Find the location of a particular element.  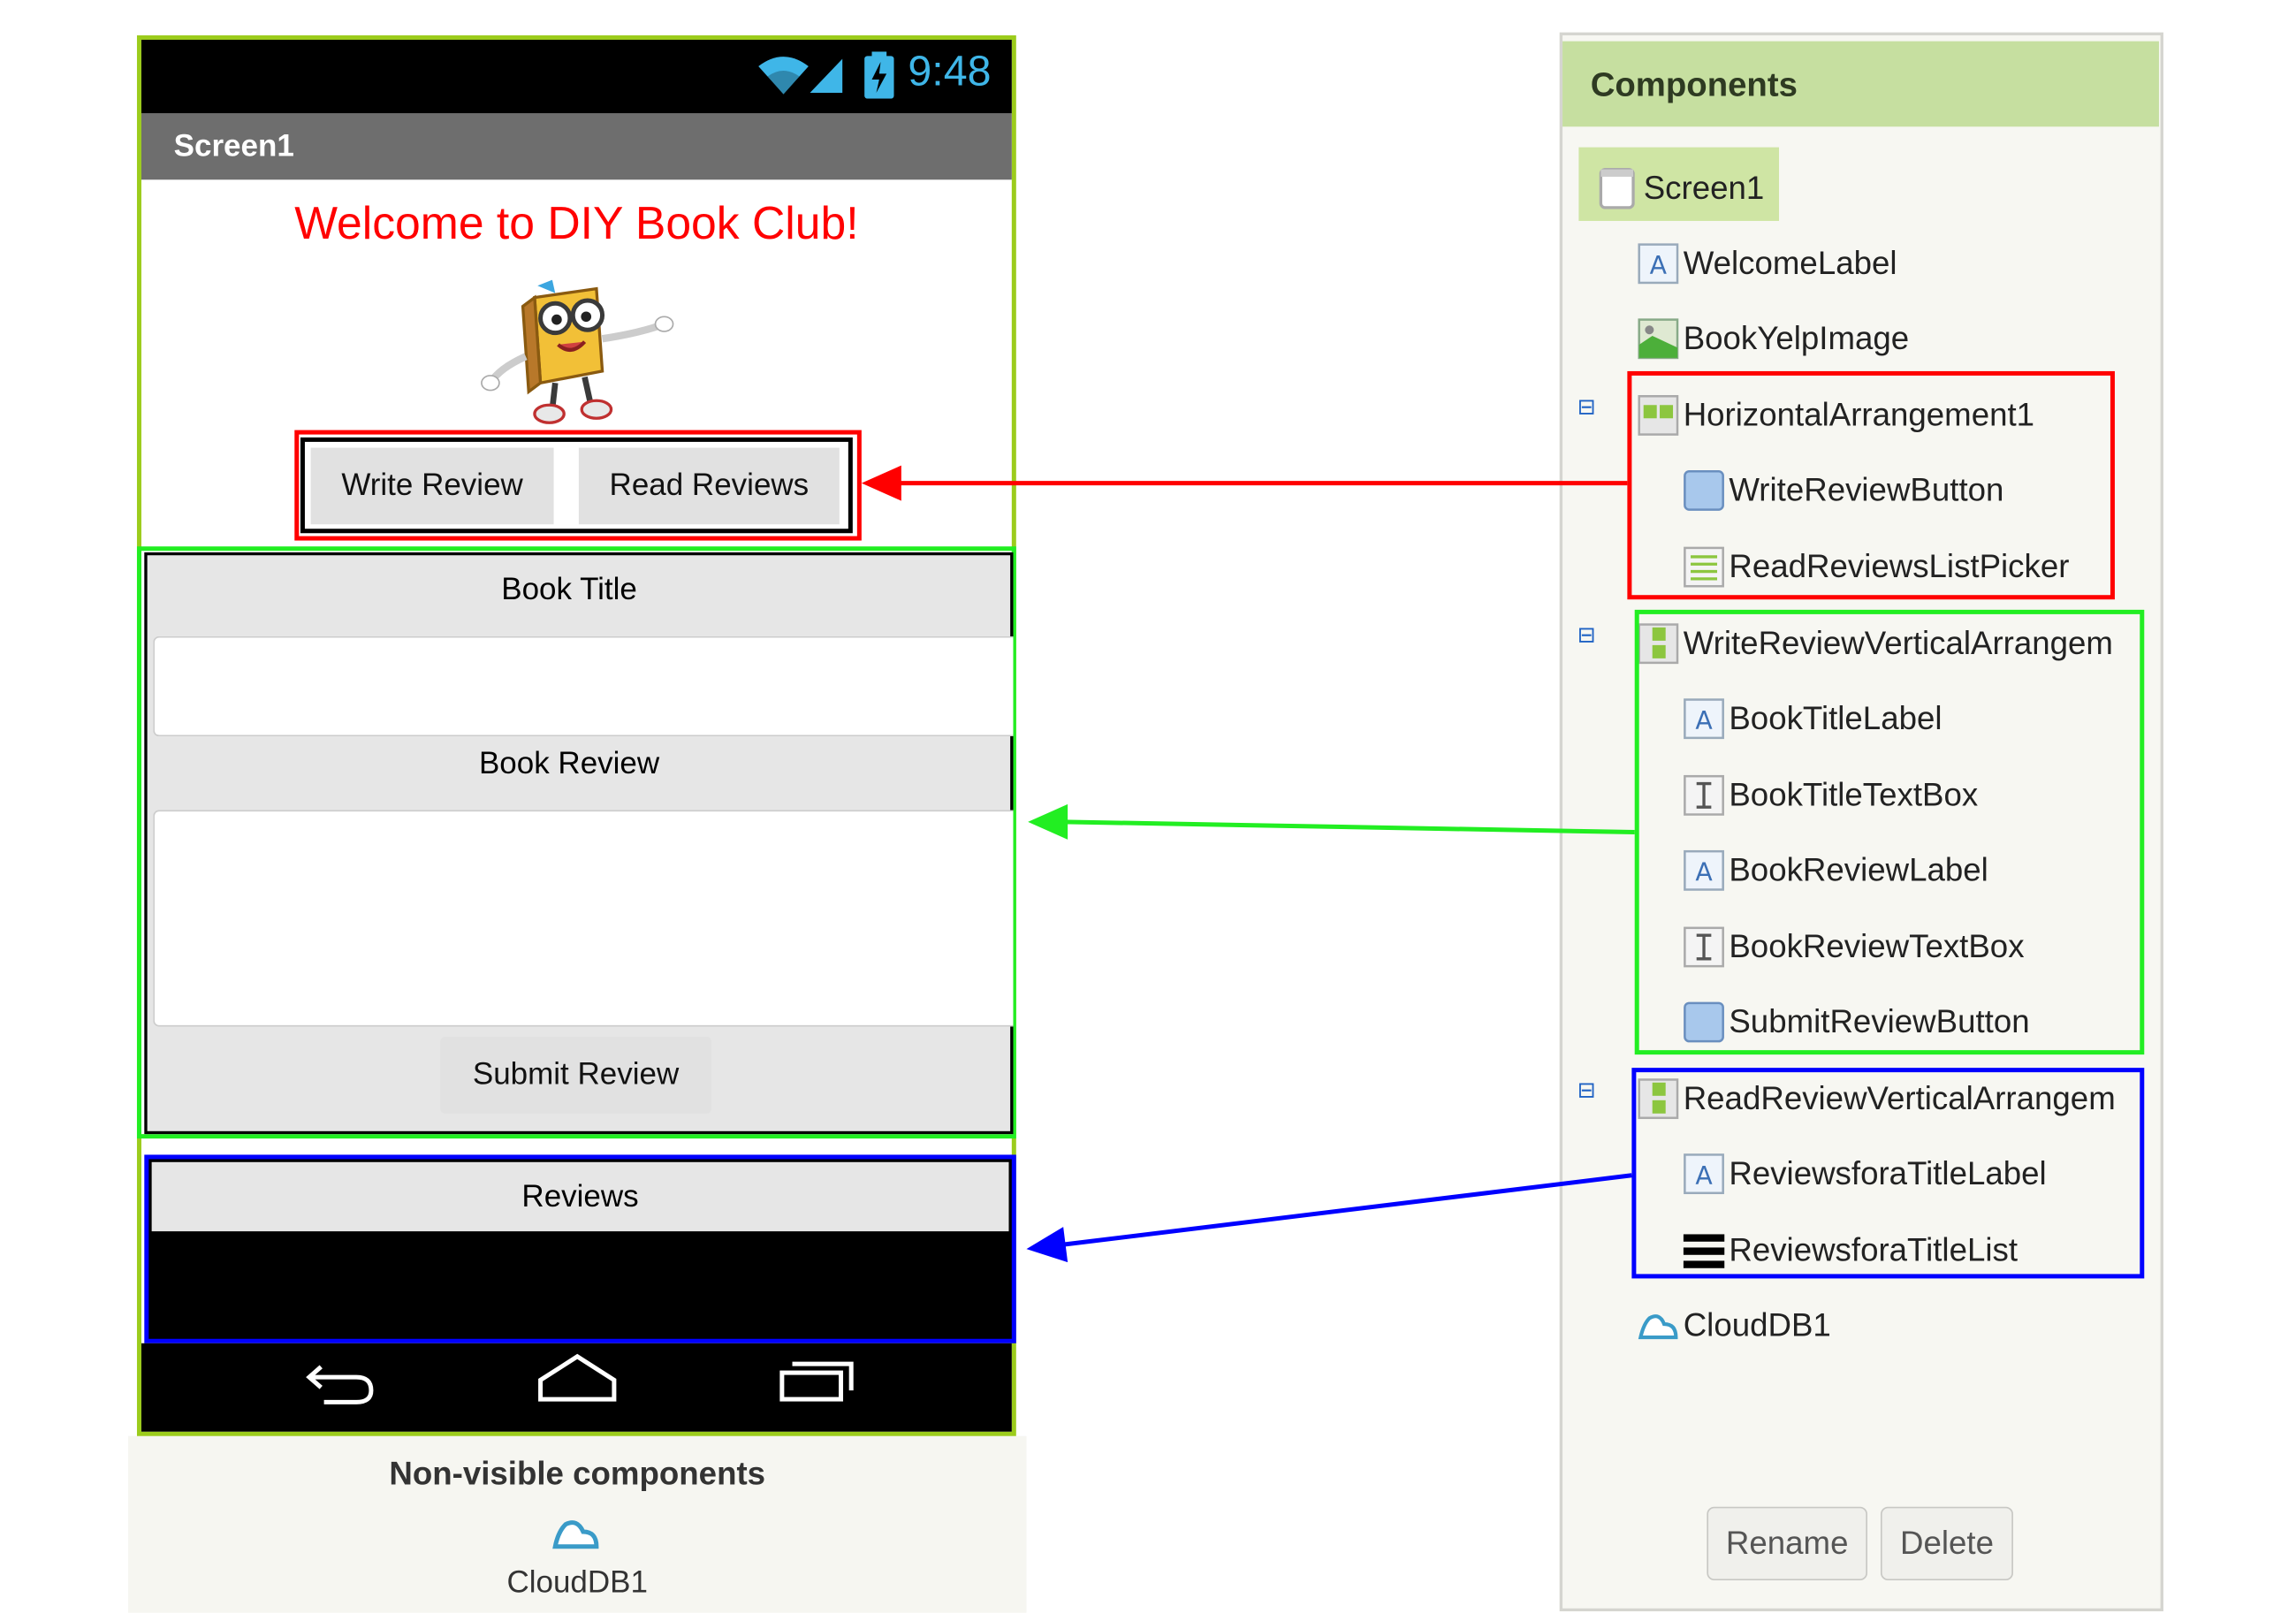

delete-button: Delete is located at coordinates (1947, 1544).